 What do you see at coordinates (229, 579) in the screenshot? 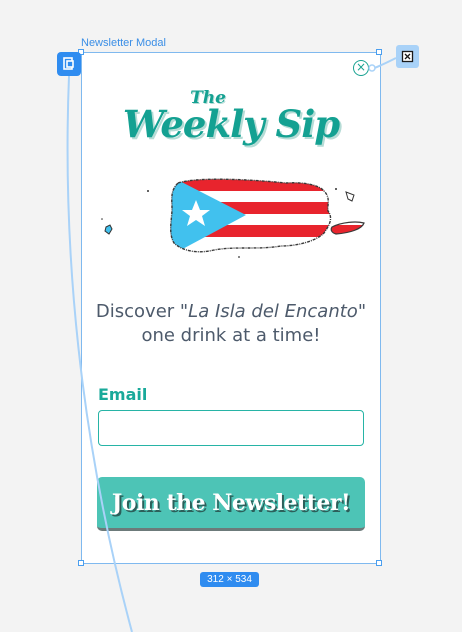
I see `size-badge: 312 × 534` at bounding box center [229, 579].